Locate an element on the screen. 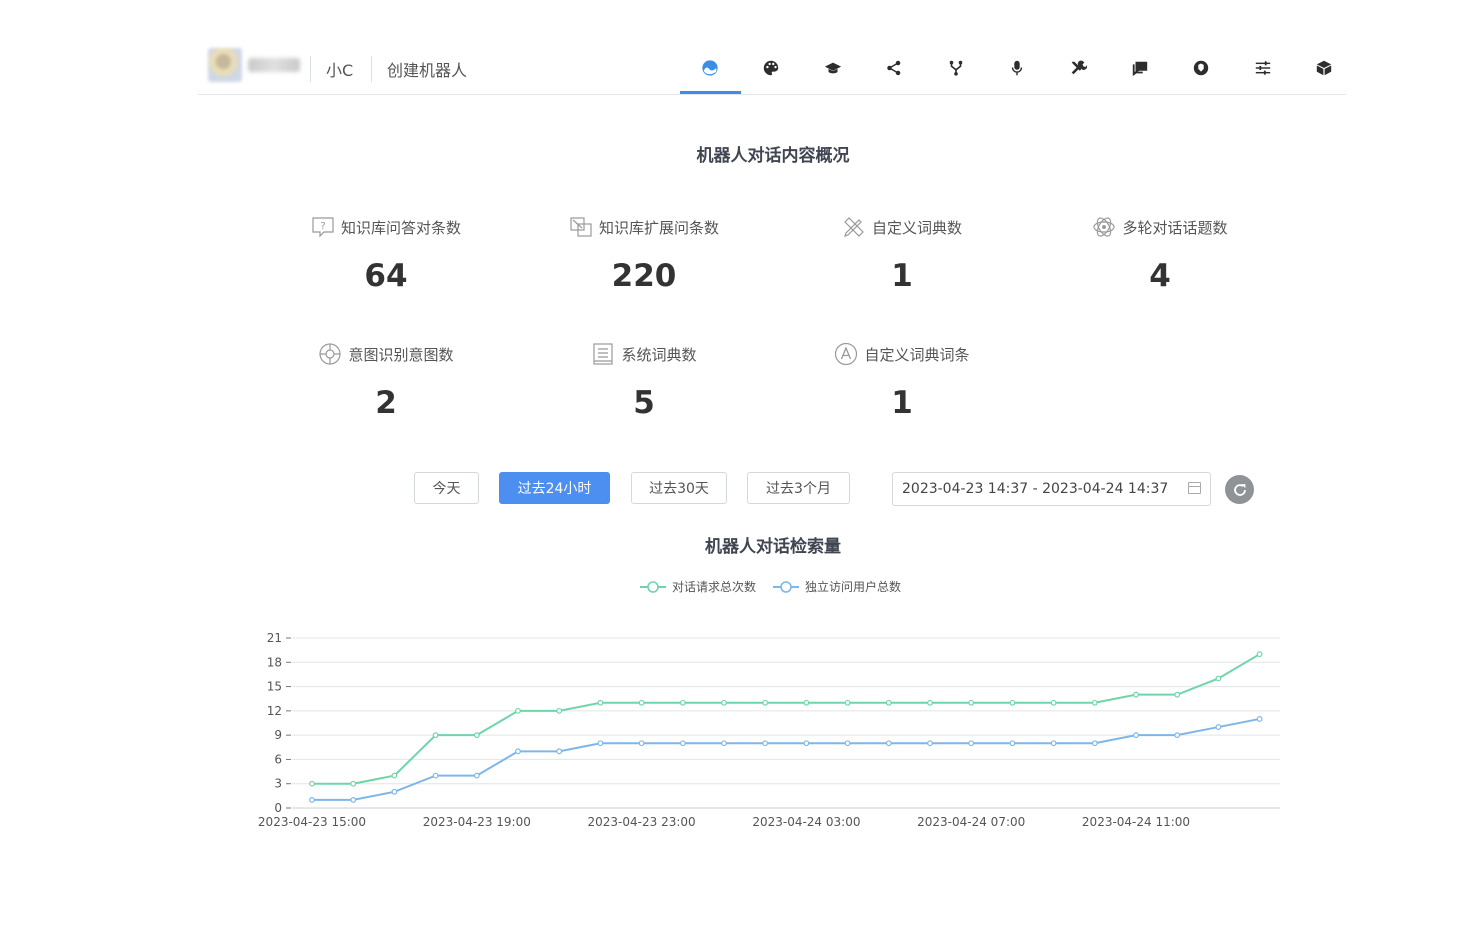 The height and width of the screenshot is (935, 1469). legend-label: 独立访问用户总数 is located at coordinates (853, 587).